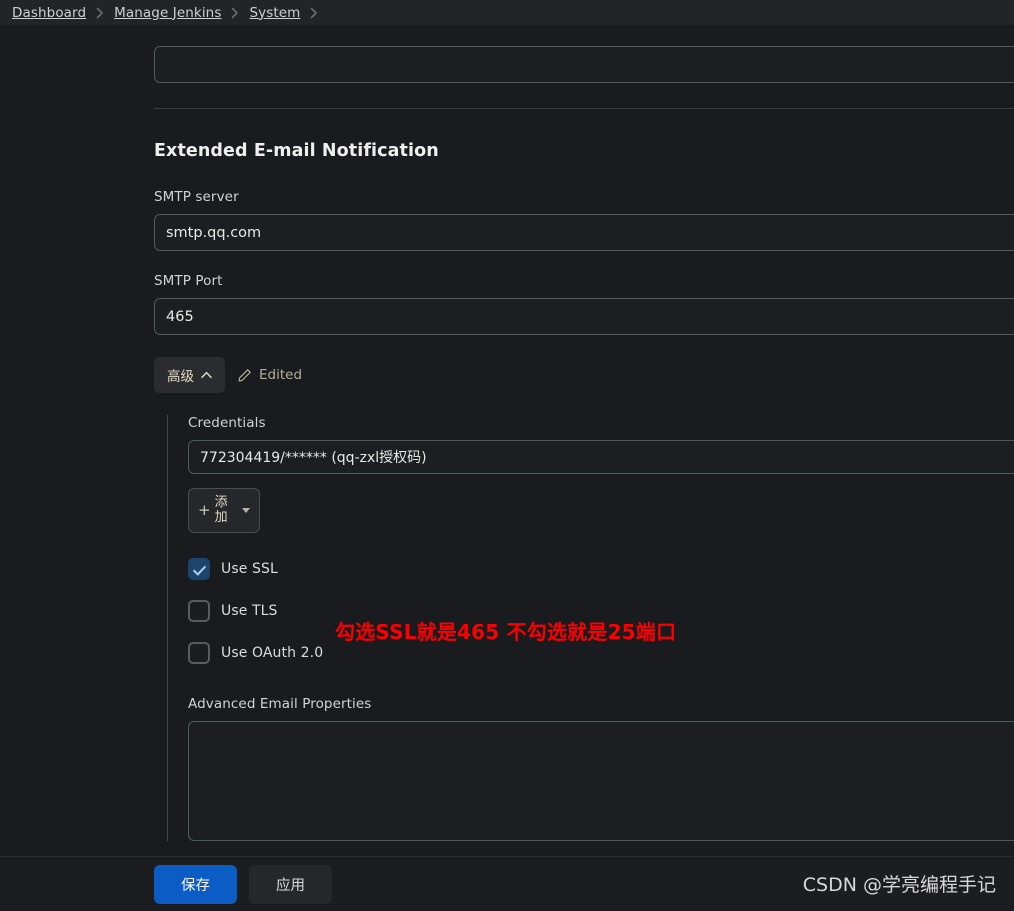 Image resolution: width=1014 pixels, height=911 pixels. What do you see at coordinates (280, 704) in the screenshot?
I see `advanced-email-properties-label: Advanced Email Properties` at bounding box center [280, 704].